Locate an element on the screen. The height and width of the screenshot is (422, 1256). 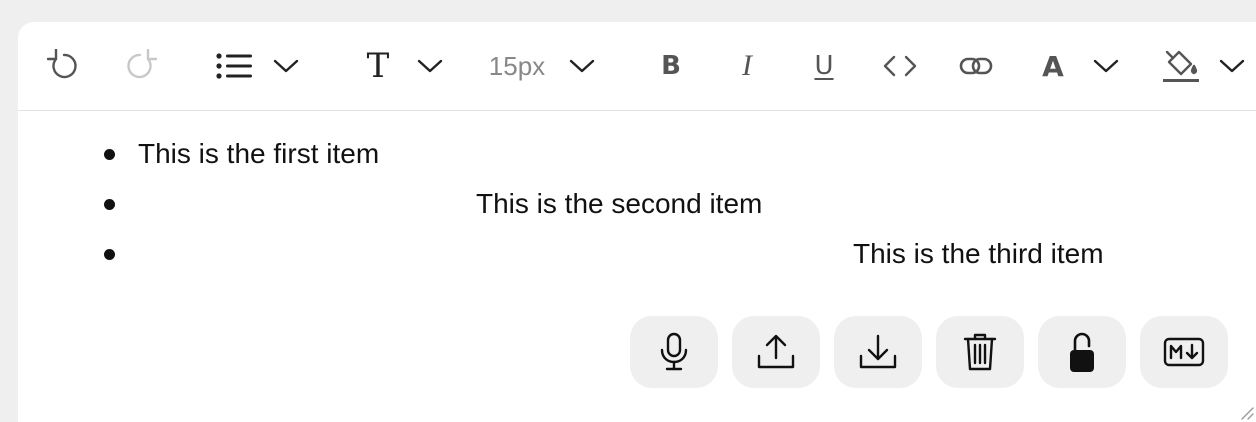
paint-bucket-icon is located at coordinates (1181, 66).